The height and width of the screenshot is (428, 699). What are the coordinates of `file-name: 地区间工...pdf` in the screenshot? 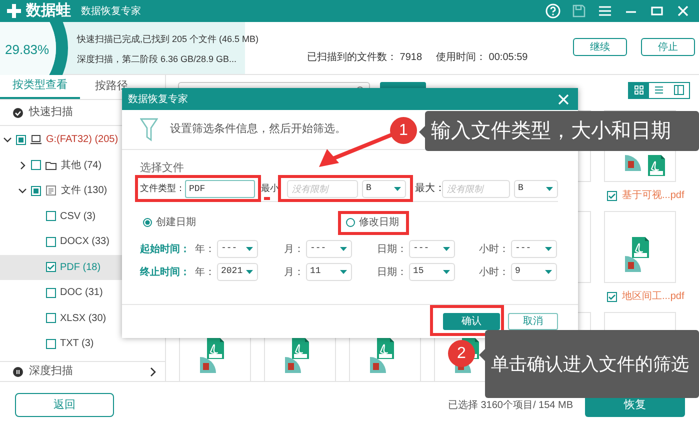 It's located at (653, 297).